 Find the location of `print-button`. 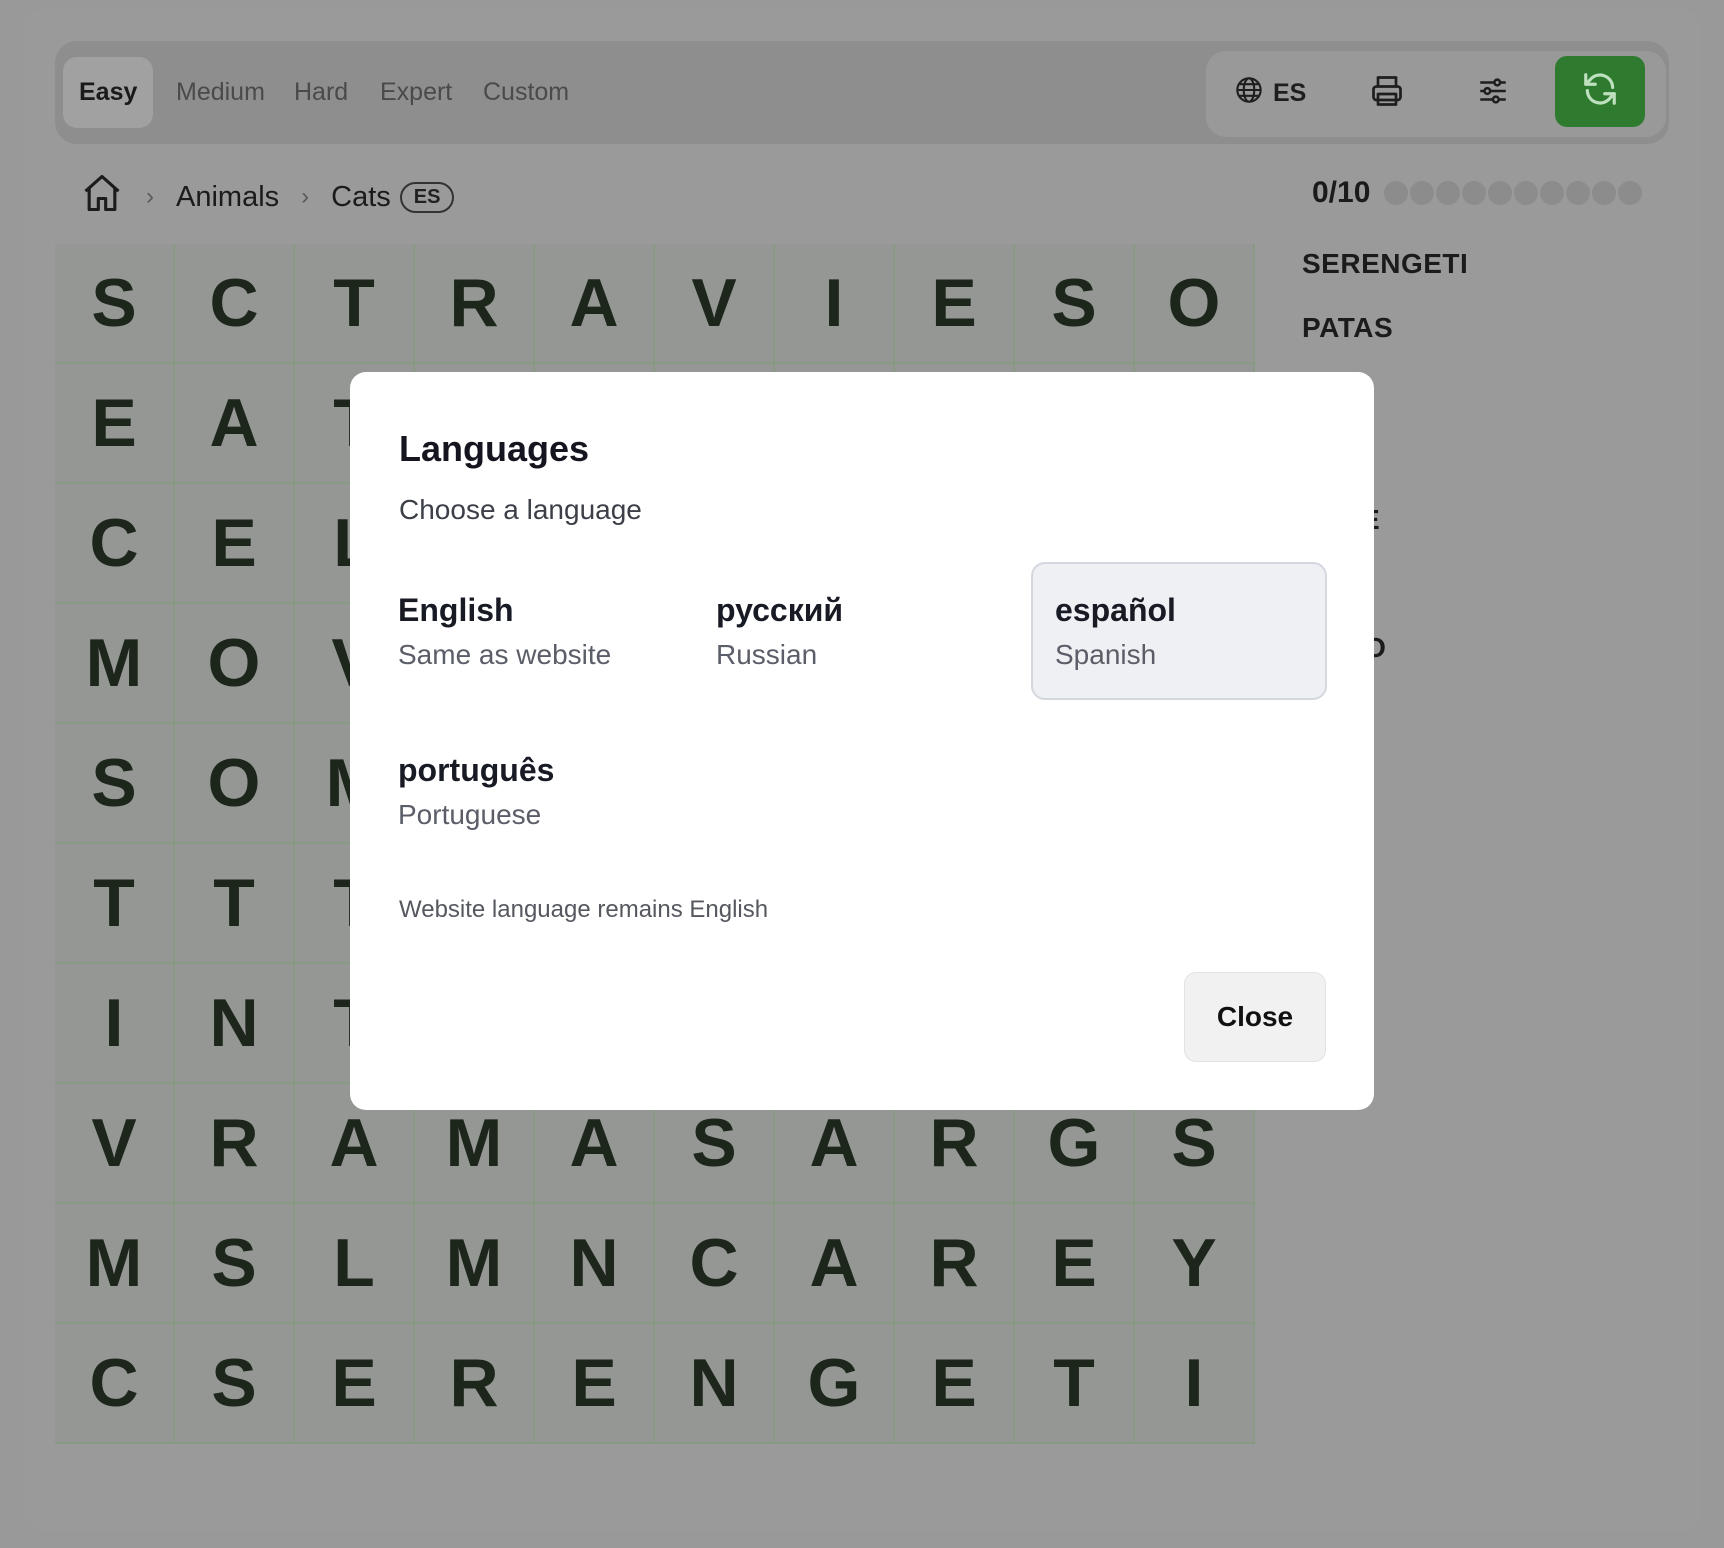

print-button is located at coordinates (1387, 93).